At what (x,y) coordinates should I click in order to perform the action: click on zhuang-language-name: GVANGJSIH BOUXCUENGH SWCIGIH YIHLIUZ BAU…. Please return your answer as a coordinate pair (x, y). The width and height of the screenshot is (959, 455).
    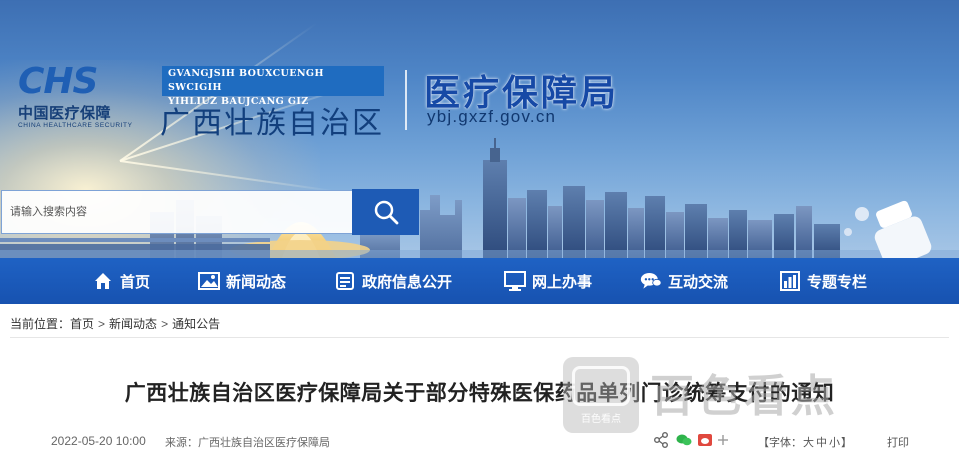
    Looking at the image, I should click on (273, 86).